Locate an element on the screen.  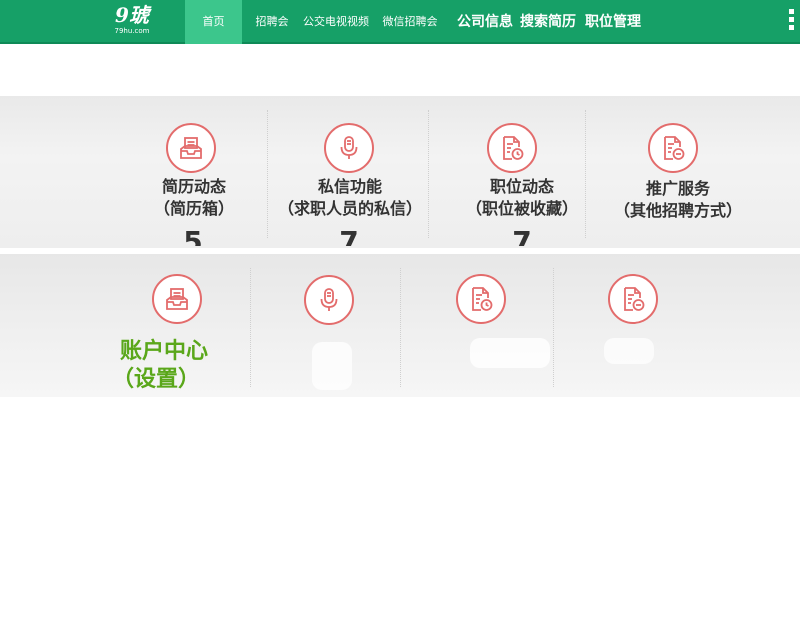
card-title: 私信功能 is located at coordinates (349, 186).